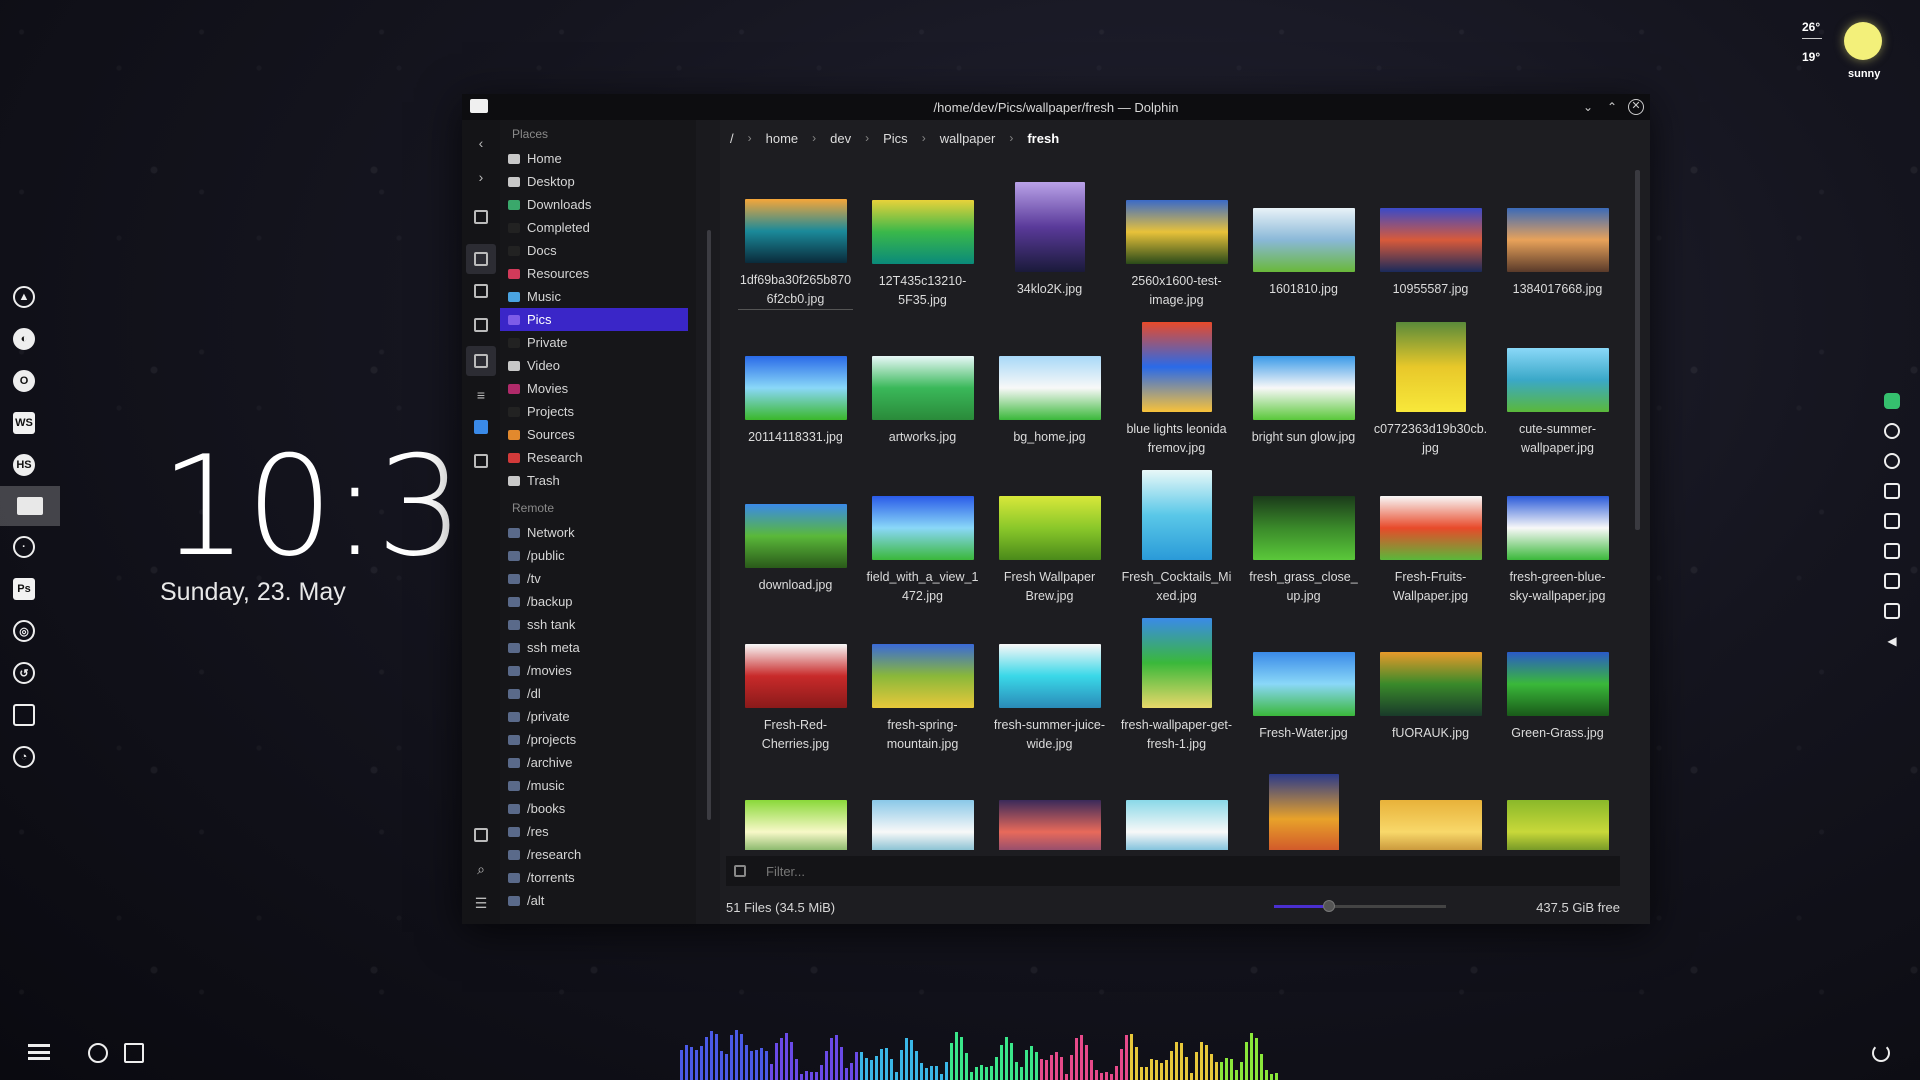 The width and height of the screenshot is (1920, 1080). What do you see at coordinates (598, 716) in the screenshot?
I see `remote-item: /private` at bounding box center [598, 716].